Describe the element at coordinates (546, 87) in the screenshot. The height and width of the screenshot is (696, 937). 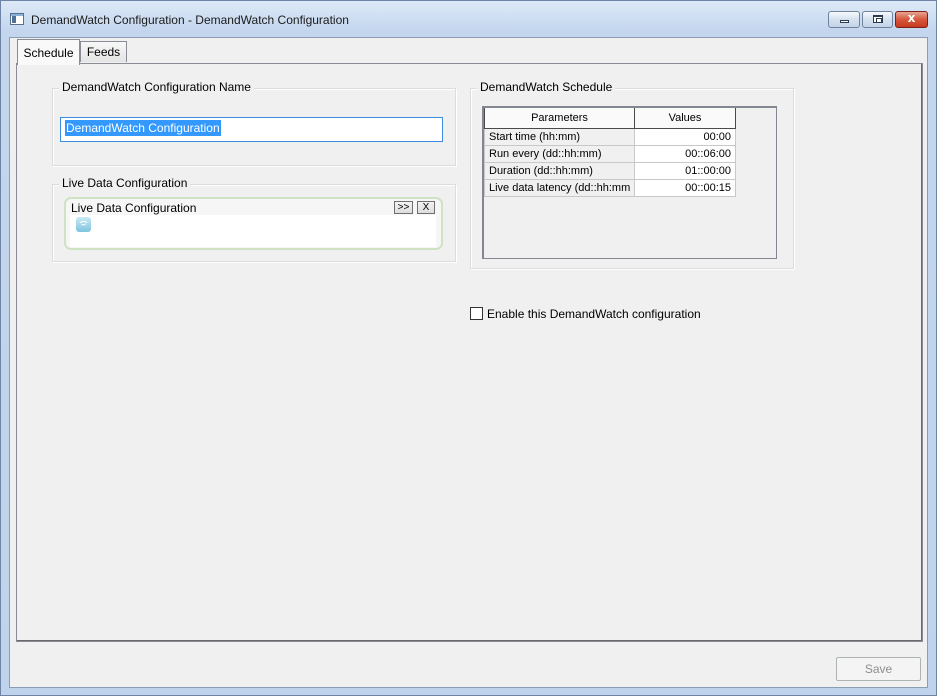
I see `schedule-group-title: DemandWatch Schedule` at that location.